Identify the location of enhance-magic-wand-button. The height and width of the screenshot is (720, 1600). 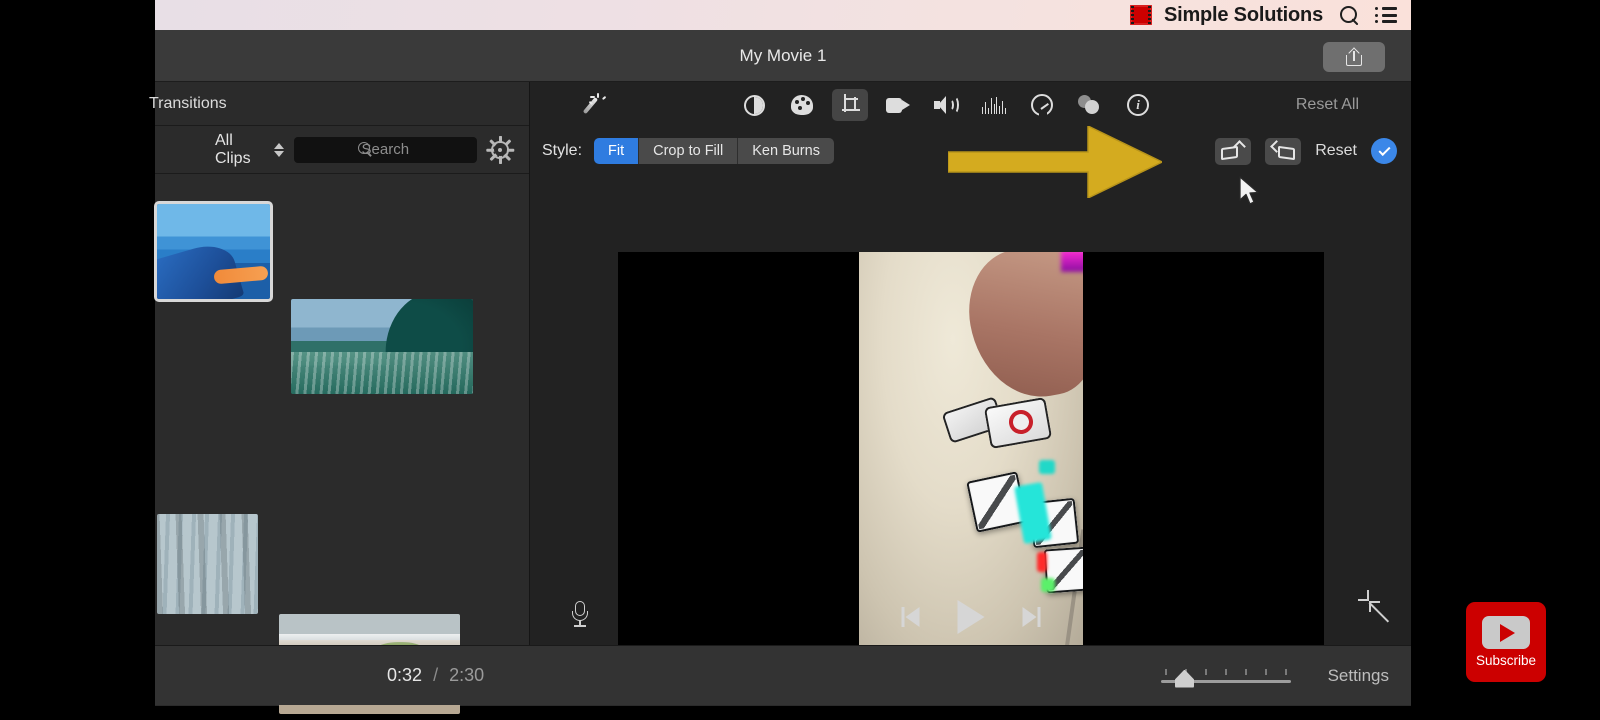
(600, 105).